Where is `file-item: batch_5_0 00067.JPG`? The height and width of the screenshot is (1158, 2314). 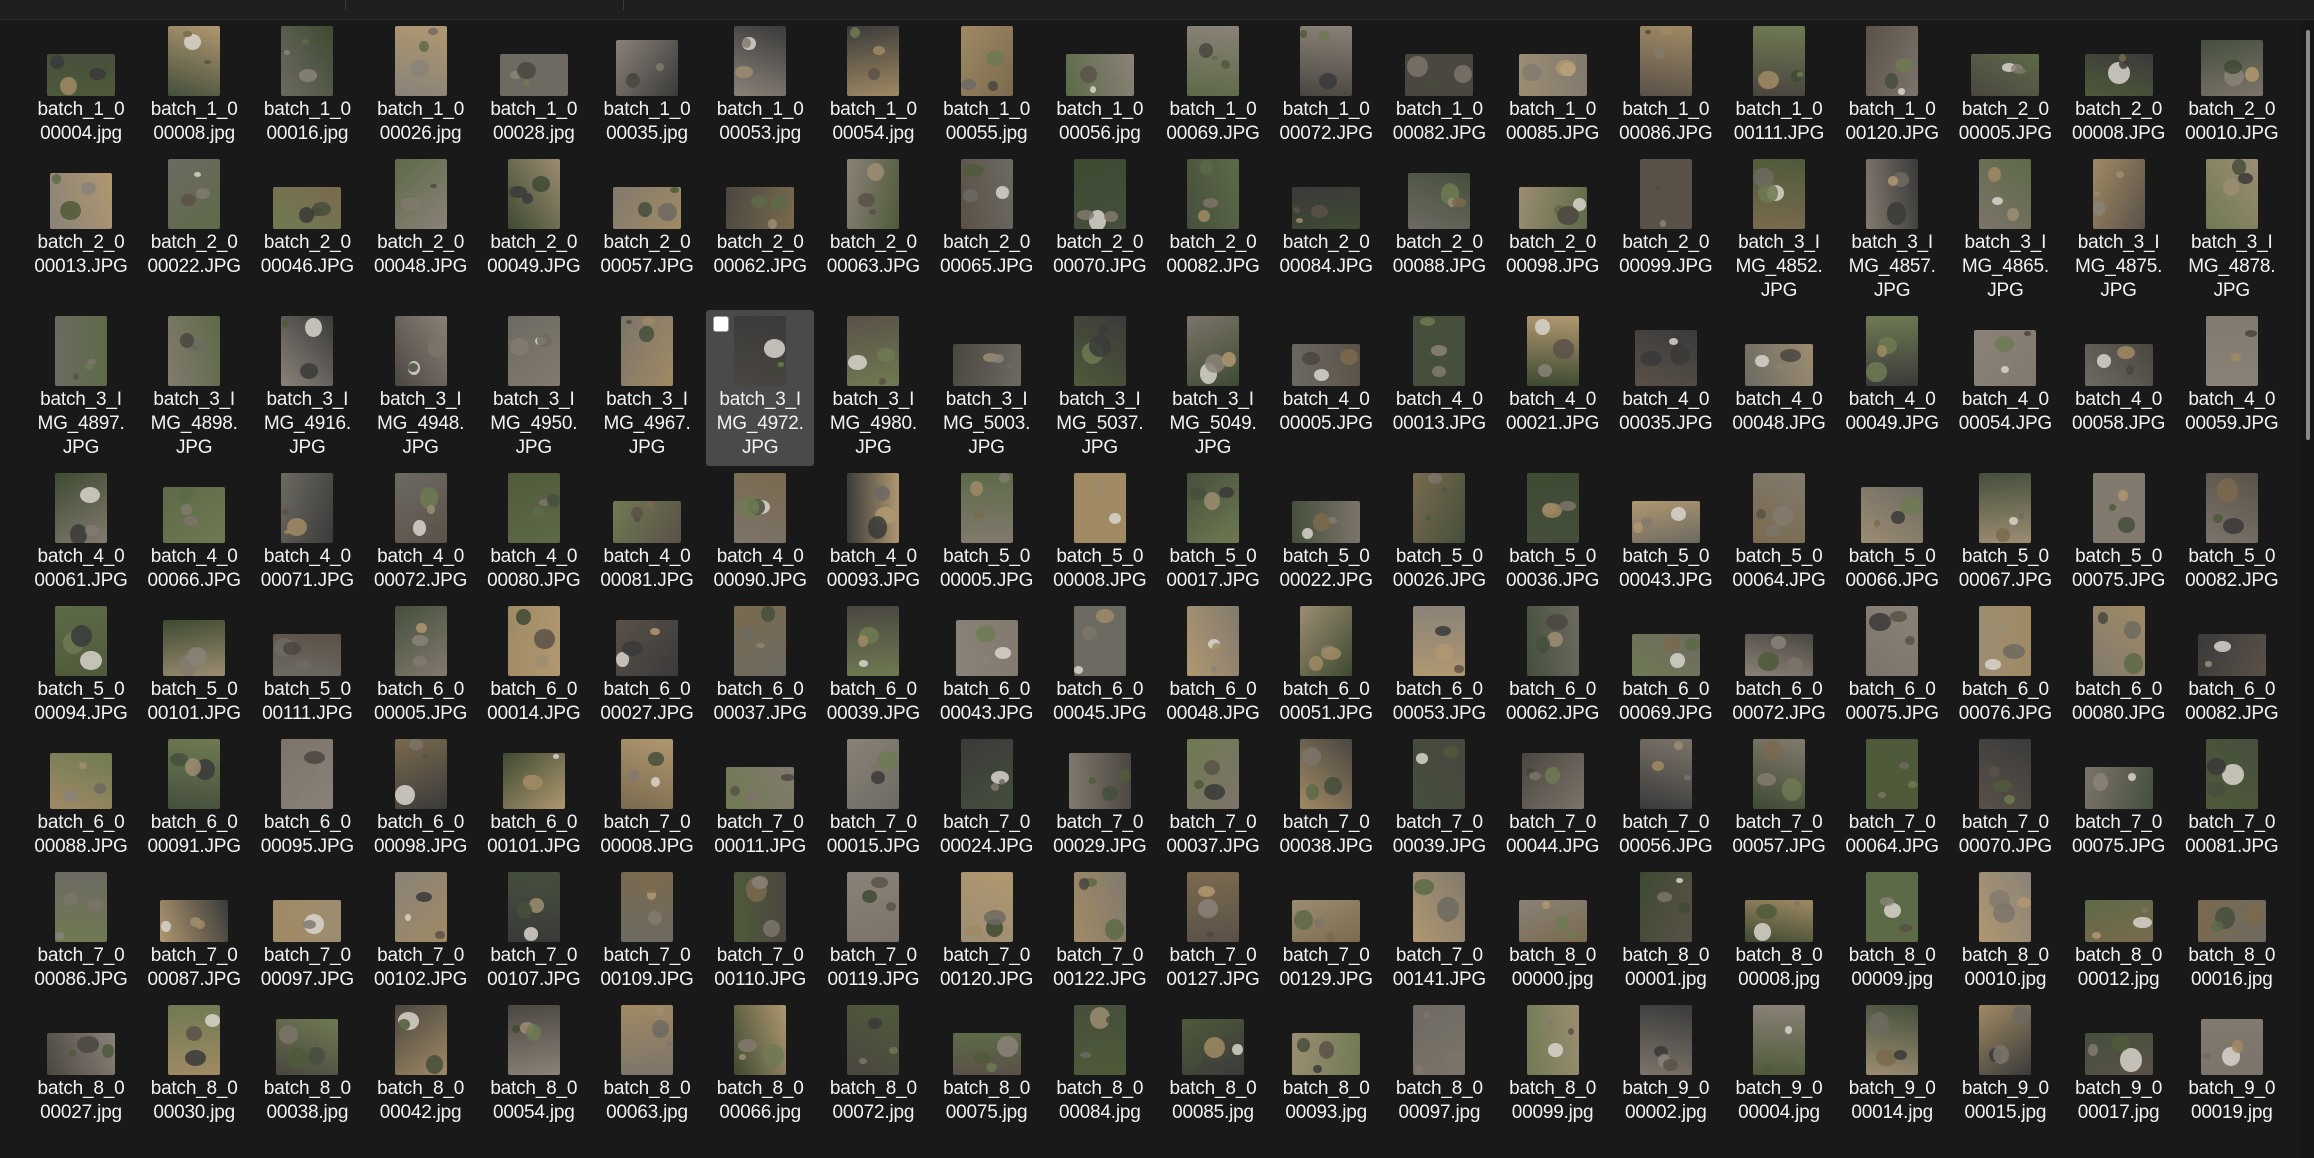 file-item: batch_5_0 00067.JPG is located at coordinates (2005, 533).